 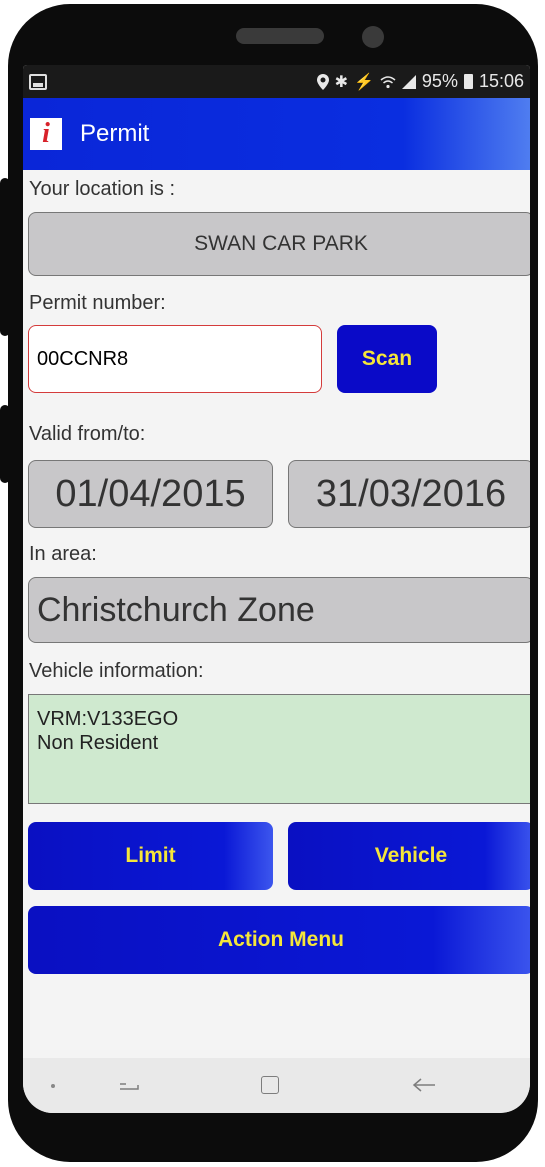 What do you see at coordinates (424, 1085) in the screenshot?
I see `back-icon` at bounding box center [424, 1085].